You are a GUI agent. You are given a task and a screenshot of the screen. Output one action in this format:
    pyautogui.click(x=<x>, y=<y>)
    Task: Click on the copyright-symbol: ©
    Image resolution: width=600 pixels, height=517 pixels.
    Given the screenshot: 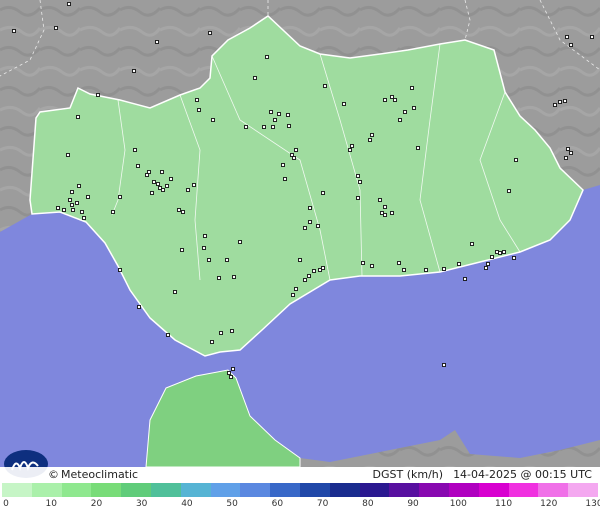 What is the action you would take?
    pyautogui.click(x=53, y=474)
    